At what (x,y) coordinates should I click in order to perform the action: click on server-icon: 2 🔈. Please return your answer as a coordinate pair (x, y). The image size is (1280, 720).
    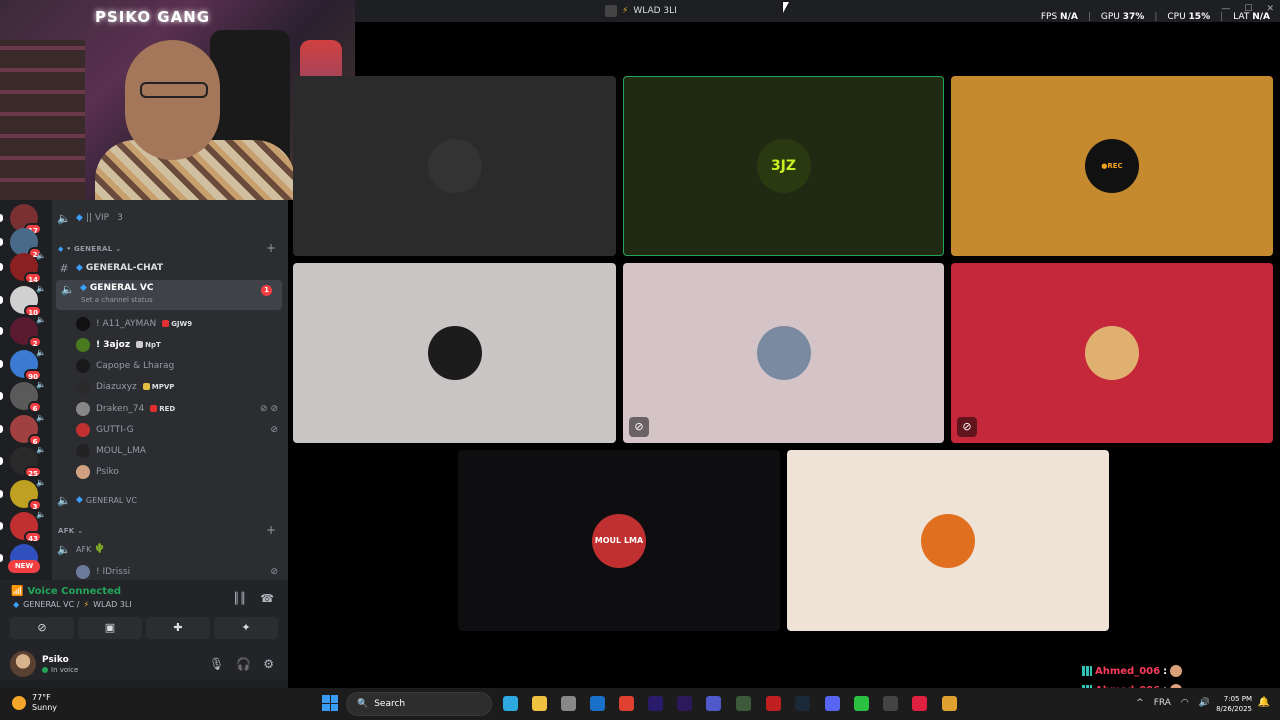
    Looking at the image, I should click on (28, 331).